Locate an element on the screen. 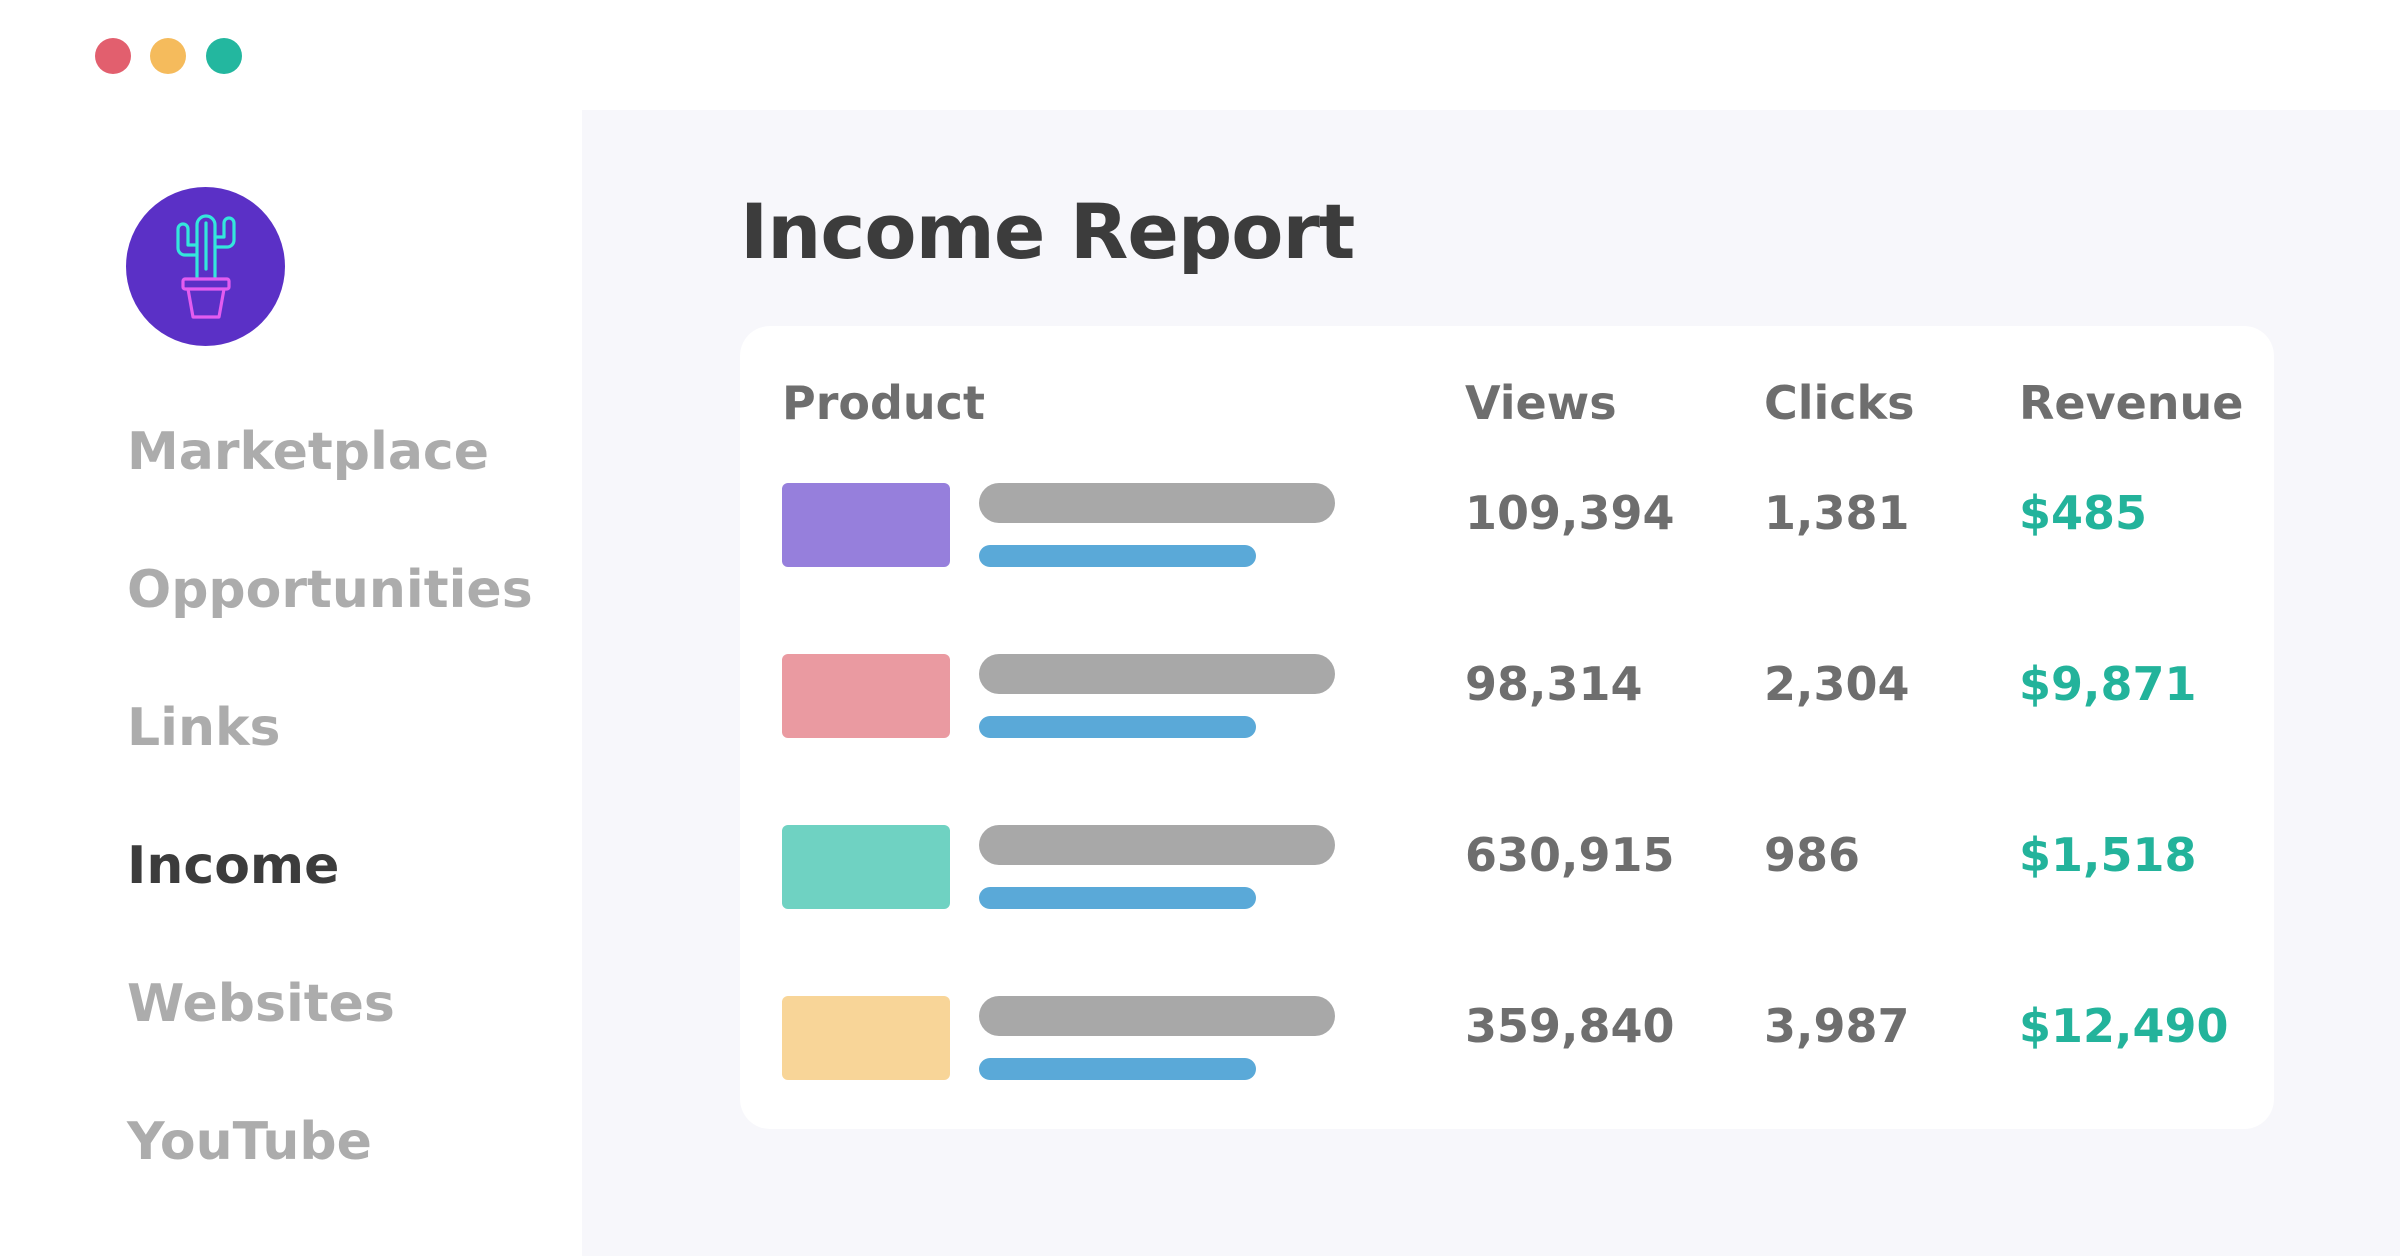 The width and height of the screenshot is (2400, 1256). sidebar-item-websites: Websites is located at coordinates (261, 1004).